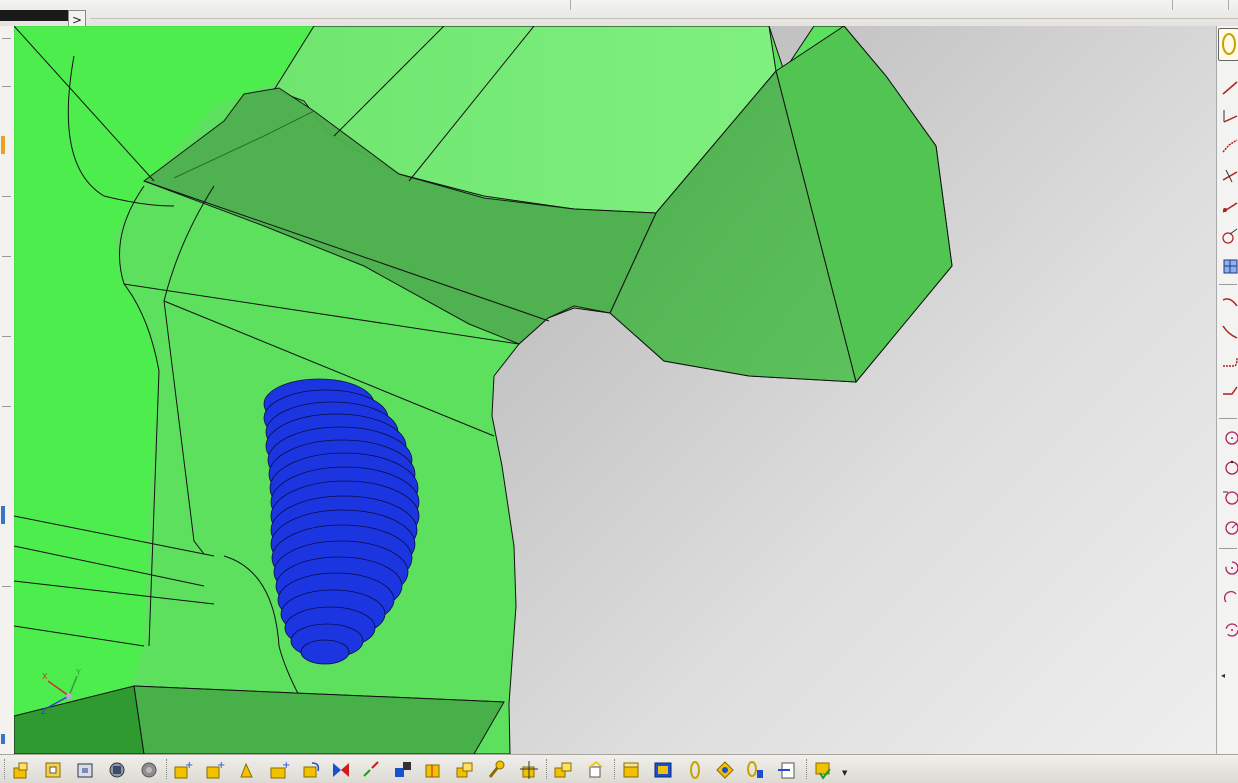  What do you see at coordinates (1229, 301) in the screenshot?
I see `spline-icon` at bounding box center [1229, 301].